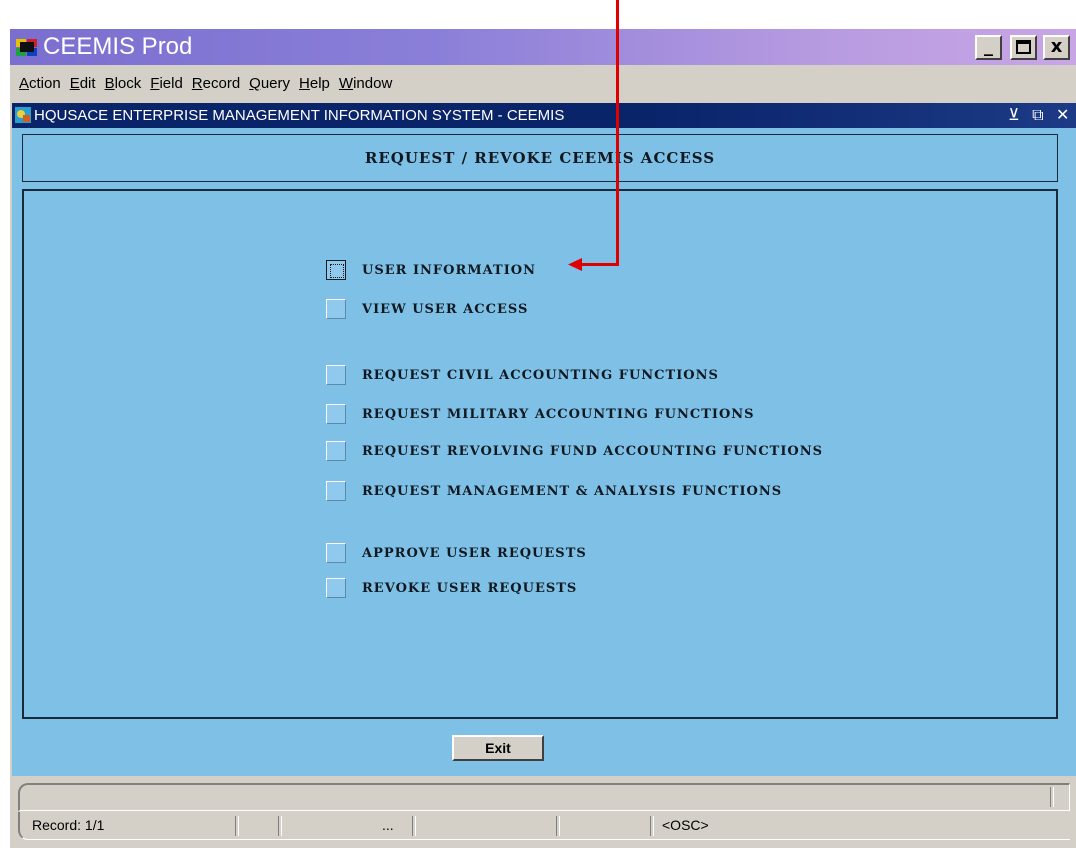  Describe the element at coordinates (1023, 47) in the screenshot. I see `maximize-button` at that location.